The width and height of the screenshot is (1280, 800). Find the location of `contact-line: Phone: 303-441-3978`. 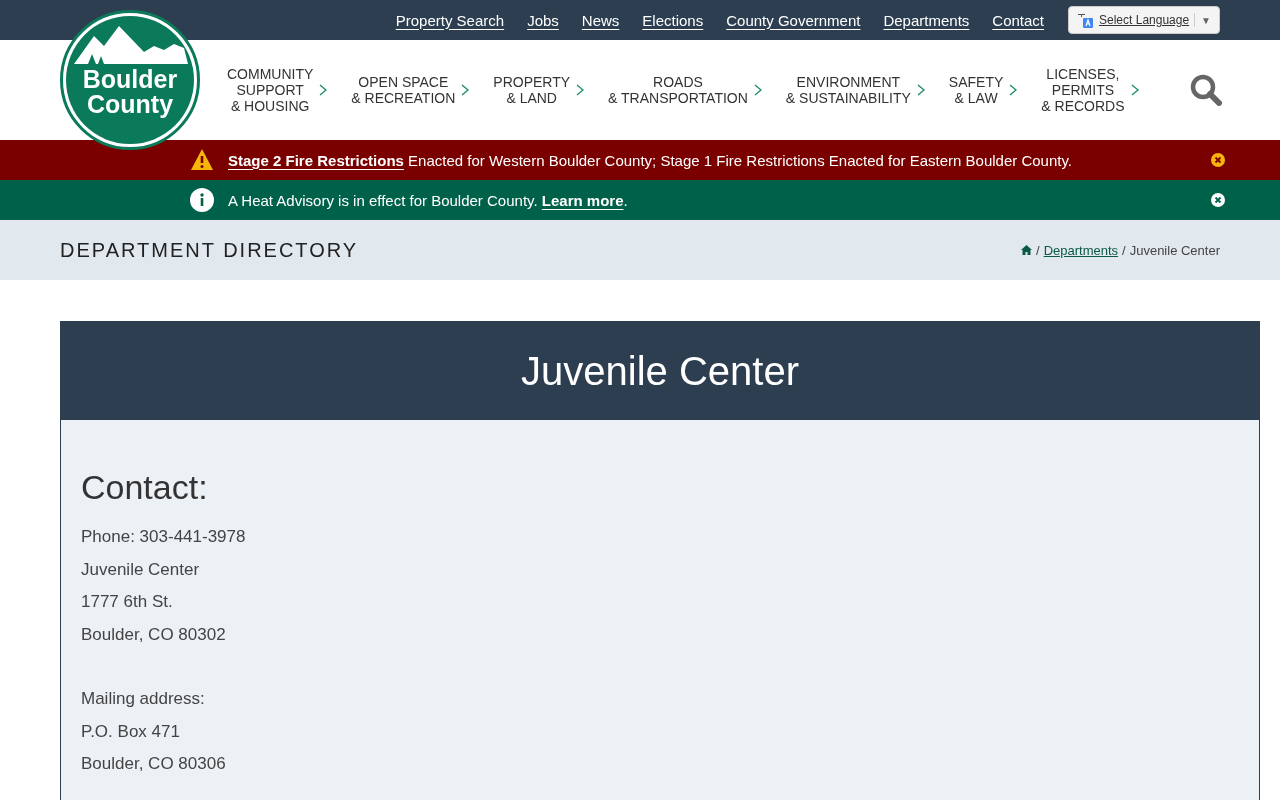

contact-line: Phone: 303-441-3978 is located at coordinates (164, 537).